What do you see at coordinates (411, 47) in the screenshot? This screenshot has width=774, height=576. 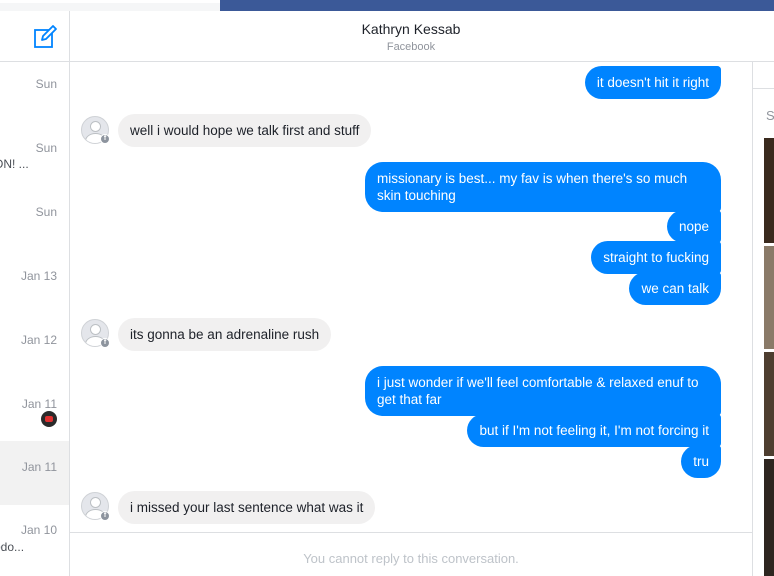 I see `contact-source: Facebook` at bounding box center [411, 47].